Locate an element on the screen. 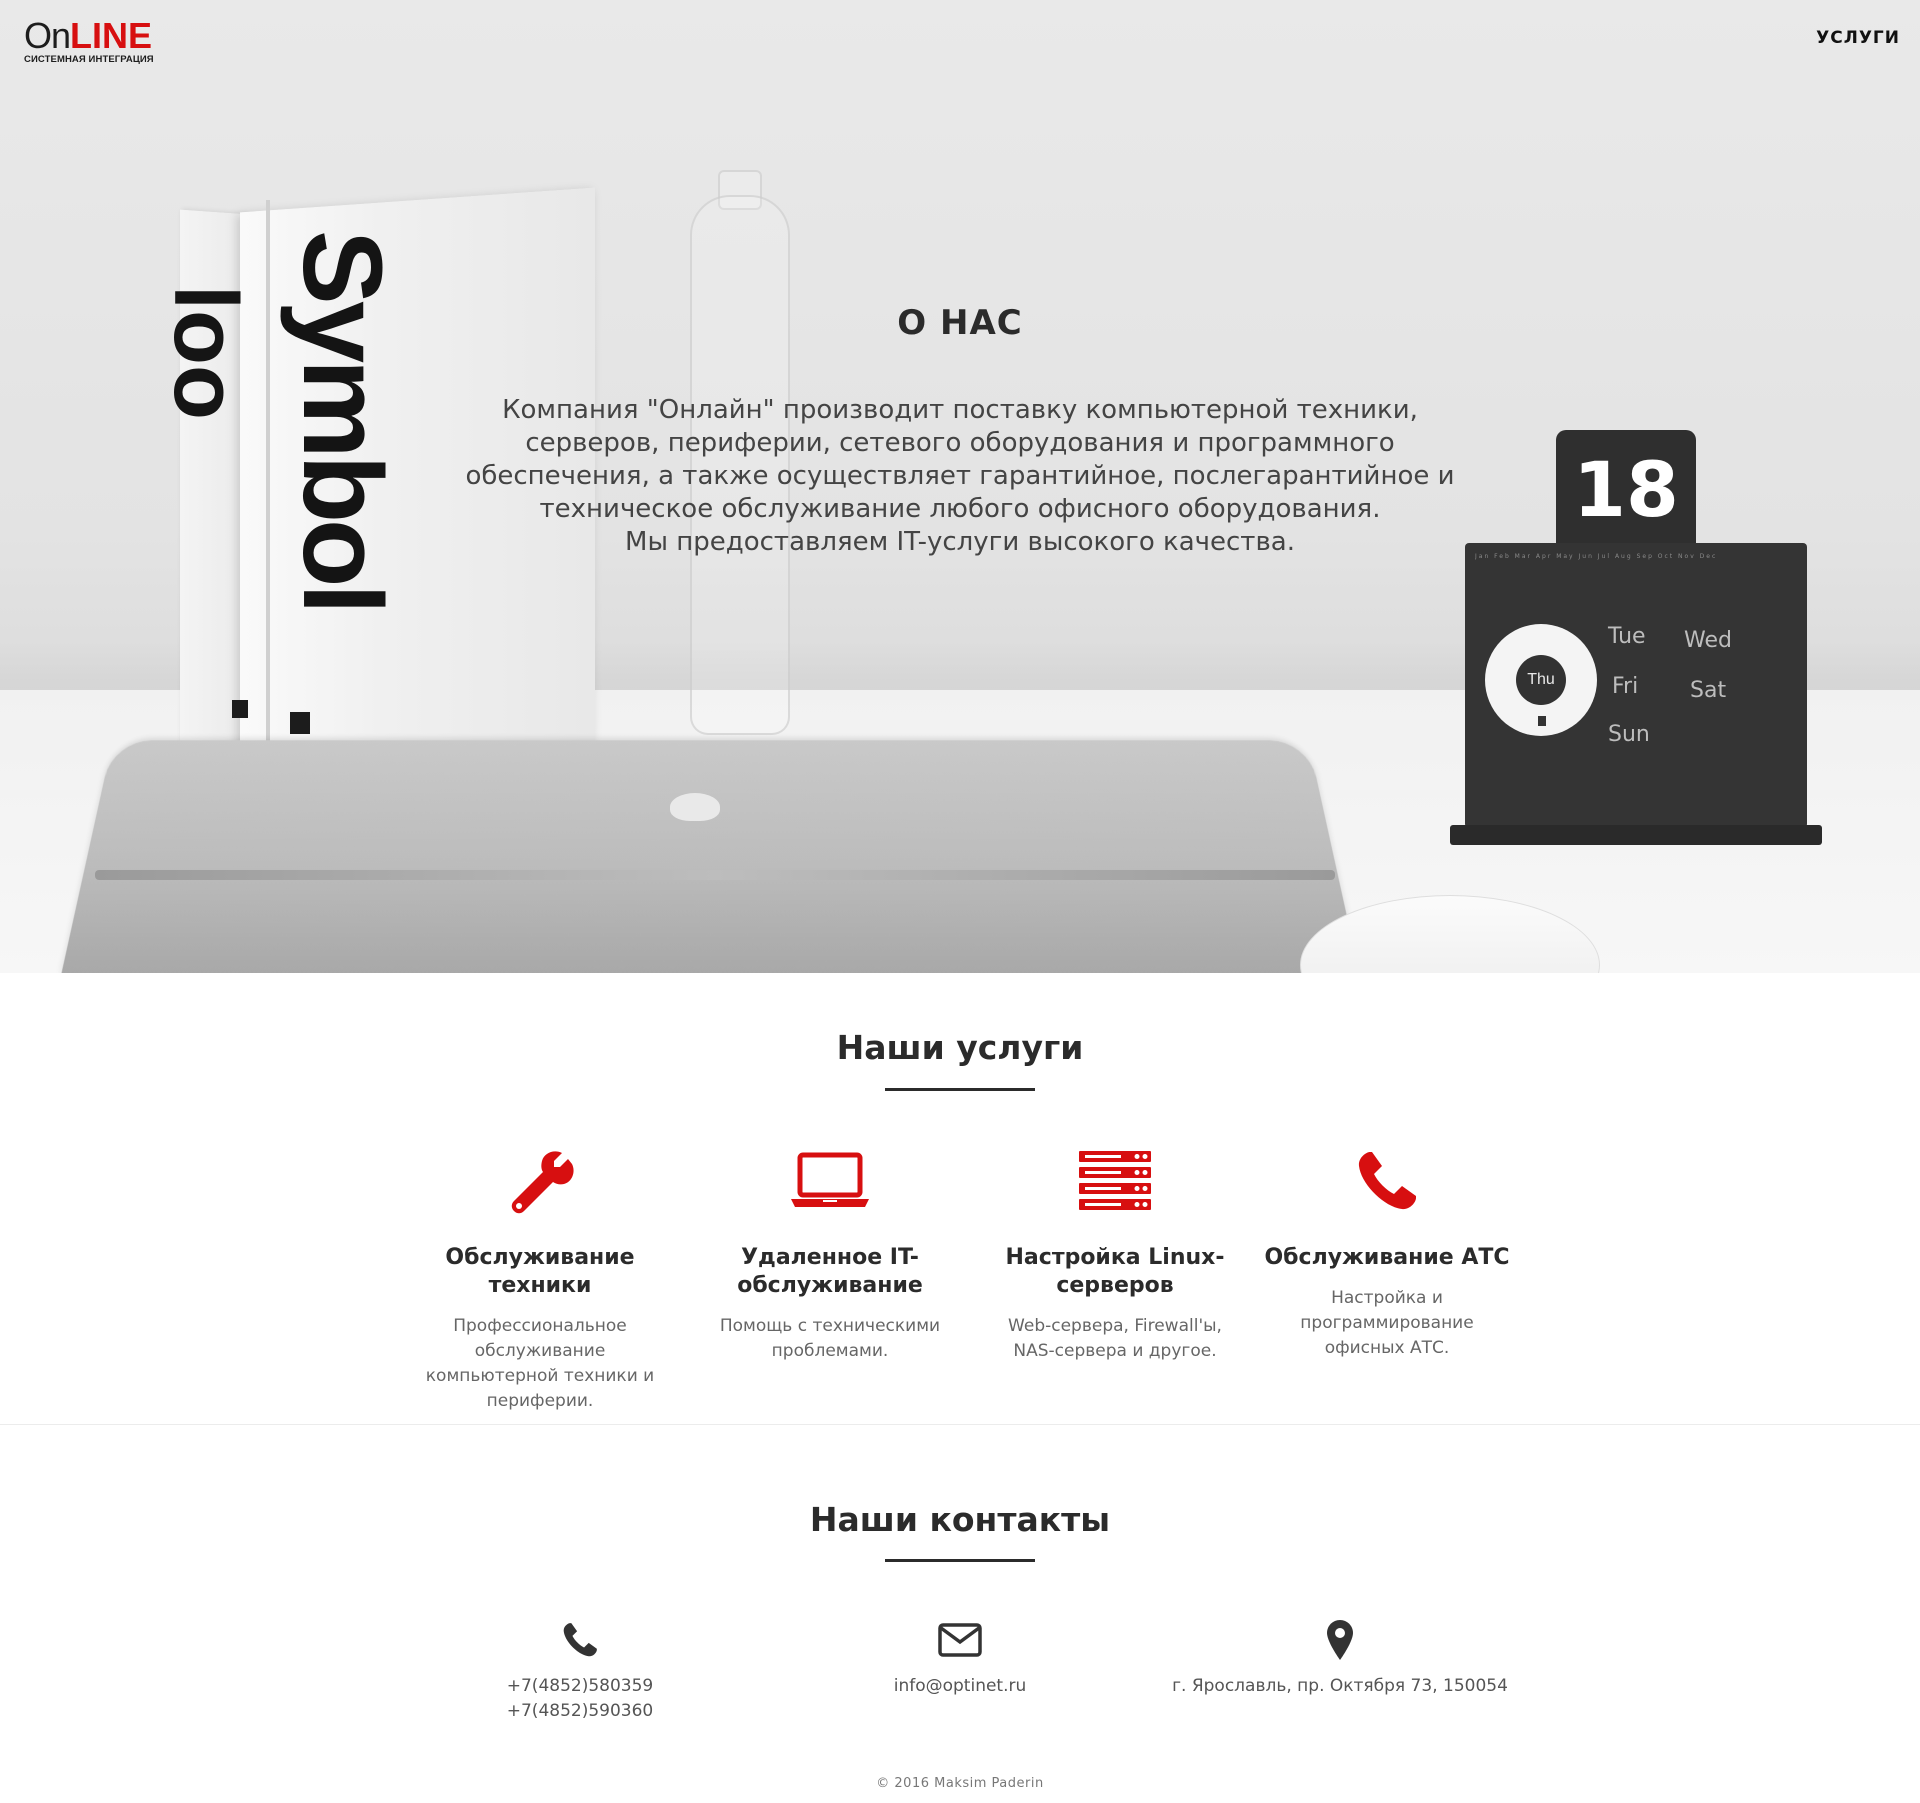  site-logo: OnLINE СИСТЕМНАЯ ИНТЕГРАЦИЯ is located at coordinates (94, 42).